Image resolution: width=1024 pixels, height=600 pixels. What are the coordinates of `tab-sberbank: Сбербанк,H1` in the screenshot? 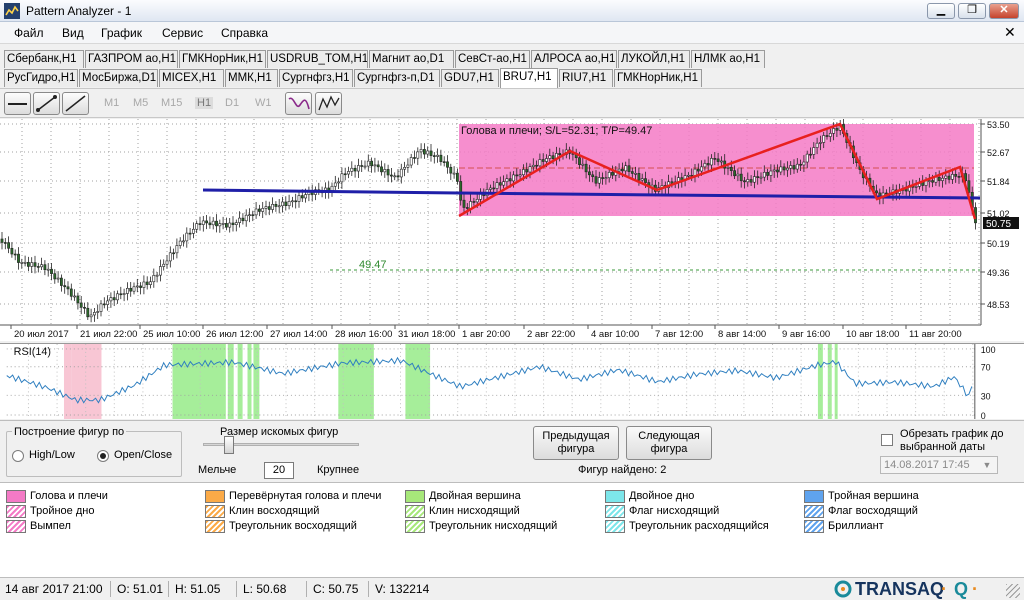 It's located at (44, 59).